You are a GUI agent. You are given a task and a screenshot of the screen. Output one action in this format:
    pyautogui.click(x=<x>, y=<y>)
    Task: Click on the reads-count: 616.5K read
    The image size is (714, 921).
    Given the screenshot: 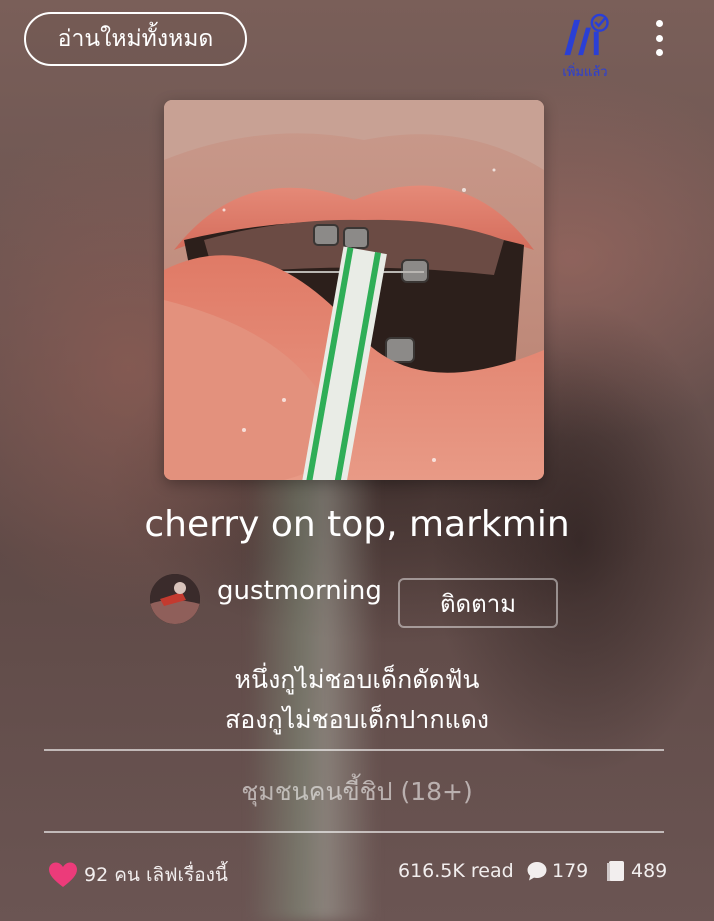 What is the action you would take?
    pyautogui.click(x=456, y=871)
    